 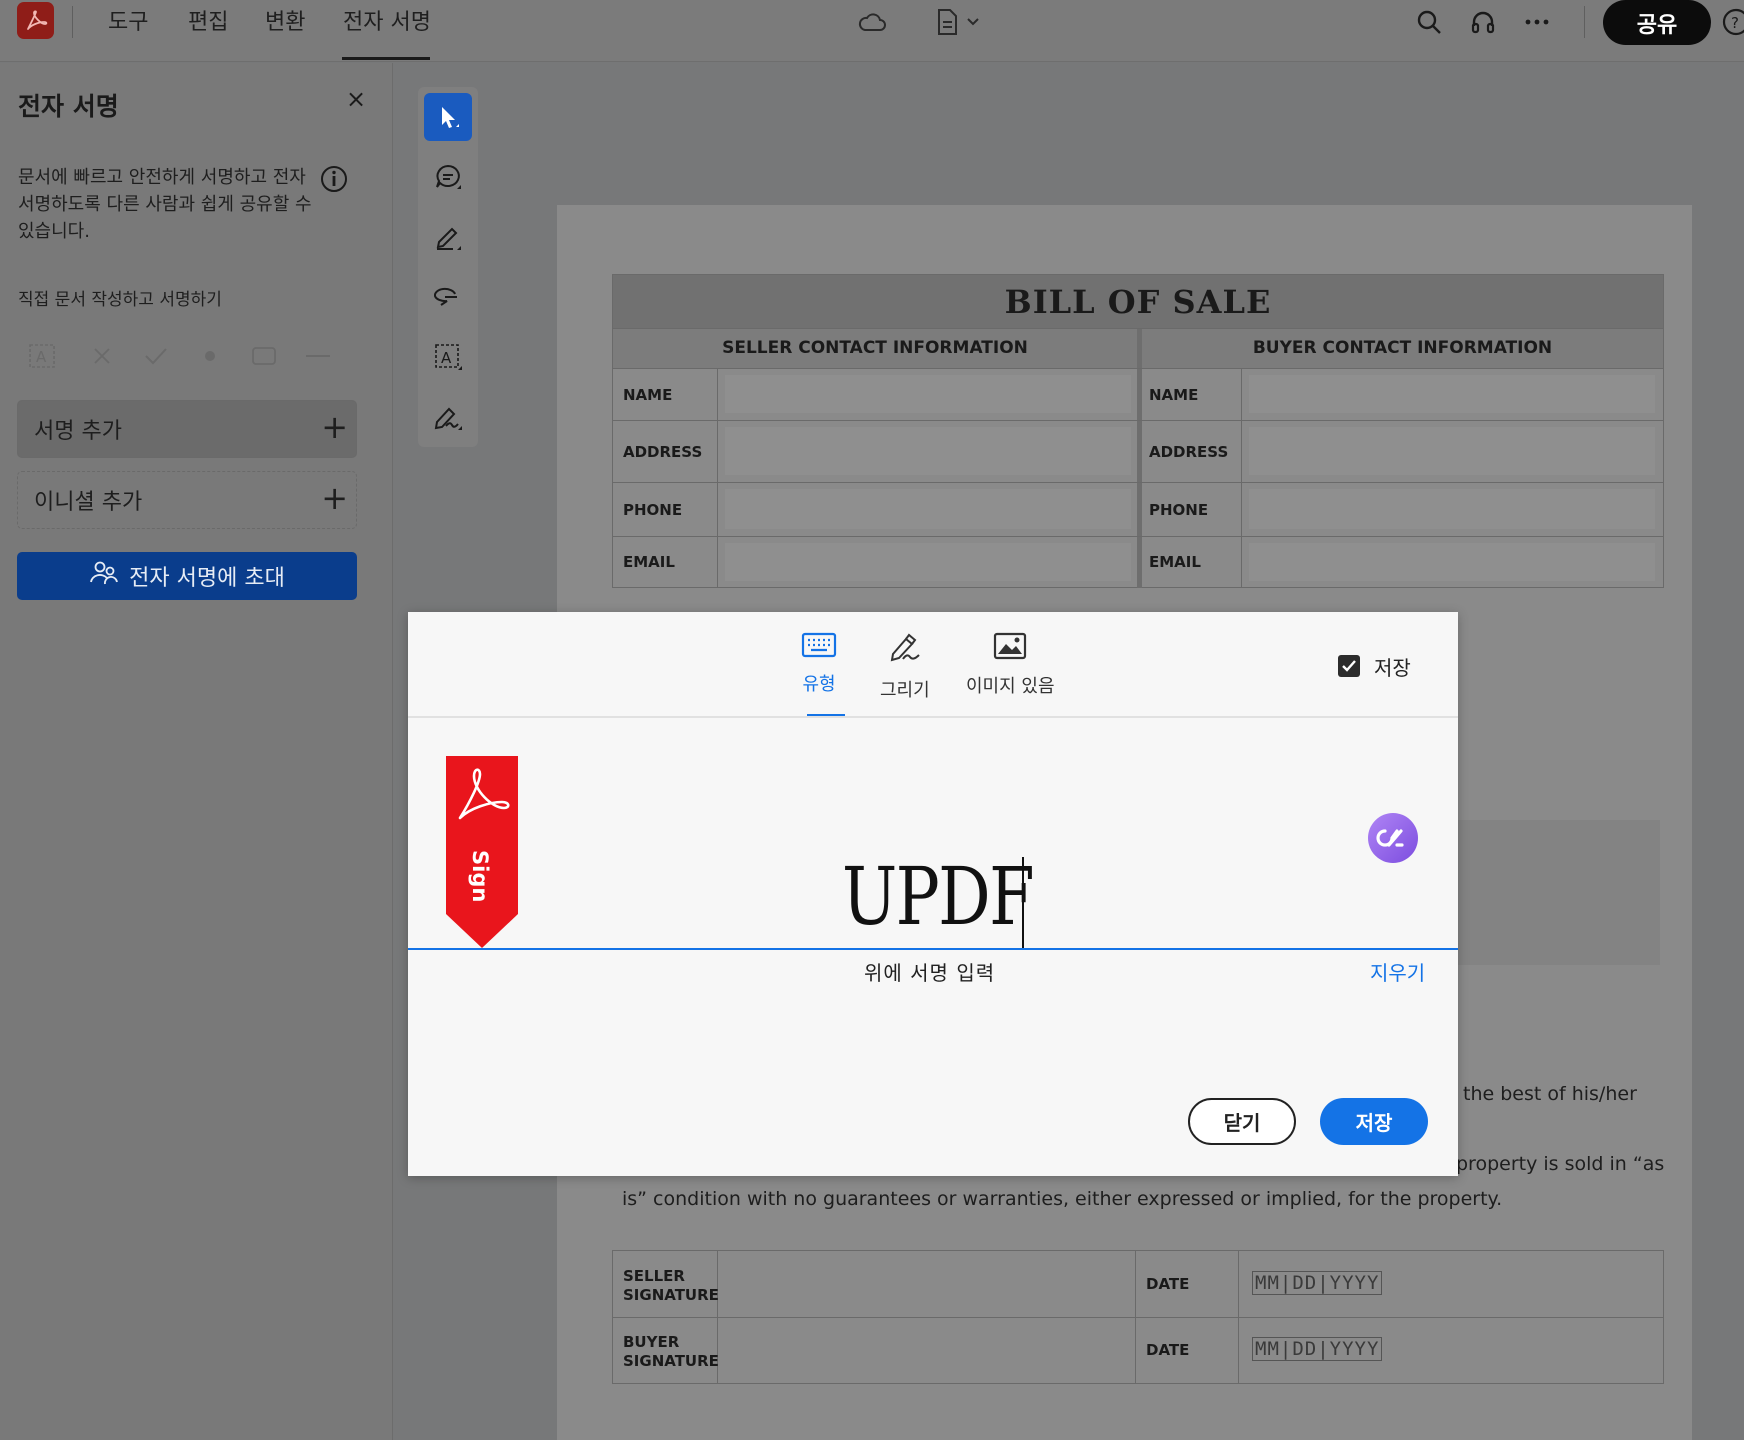 I want to click on check-mark-icon, so click(x=156, y=356).